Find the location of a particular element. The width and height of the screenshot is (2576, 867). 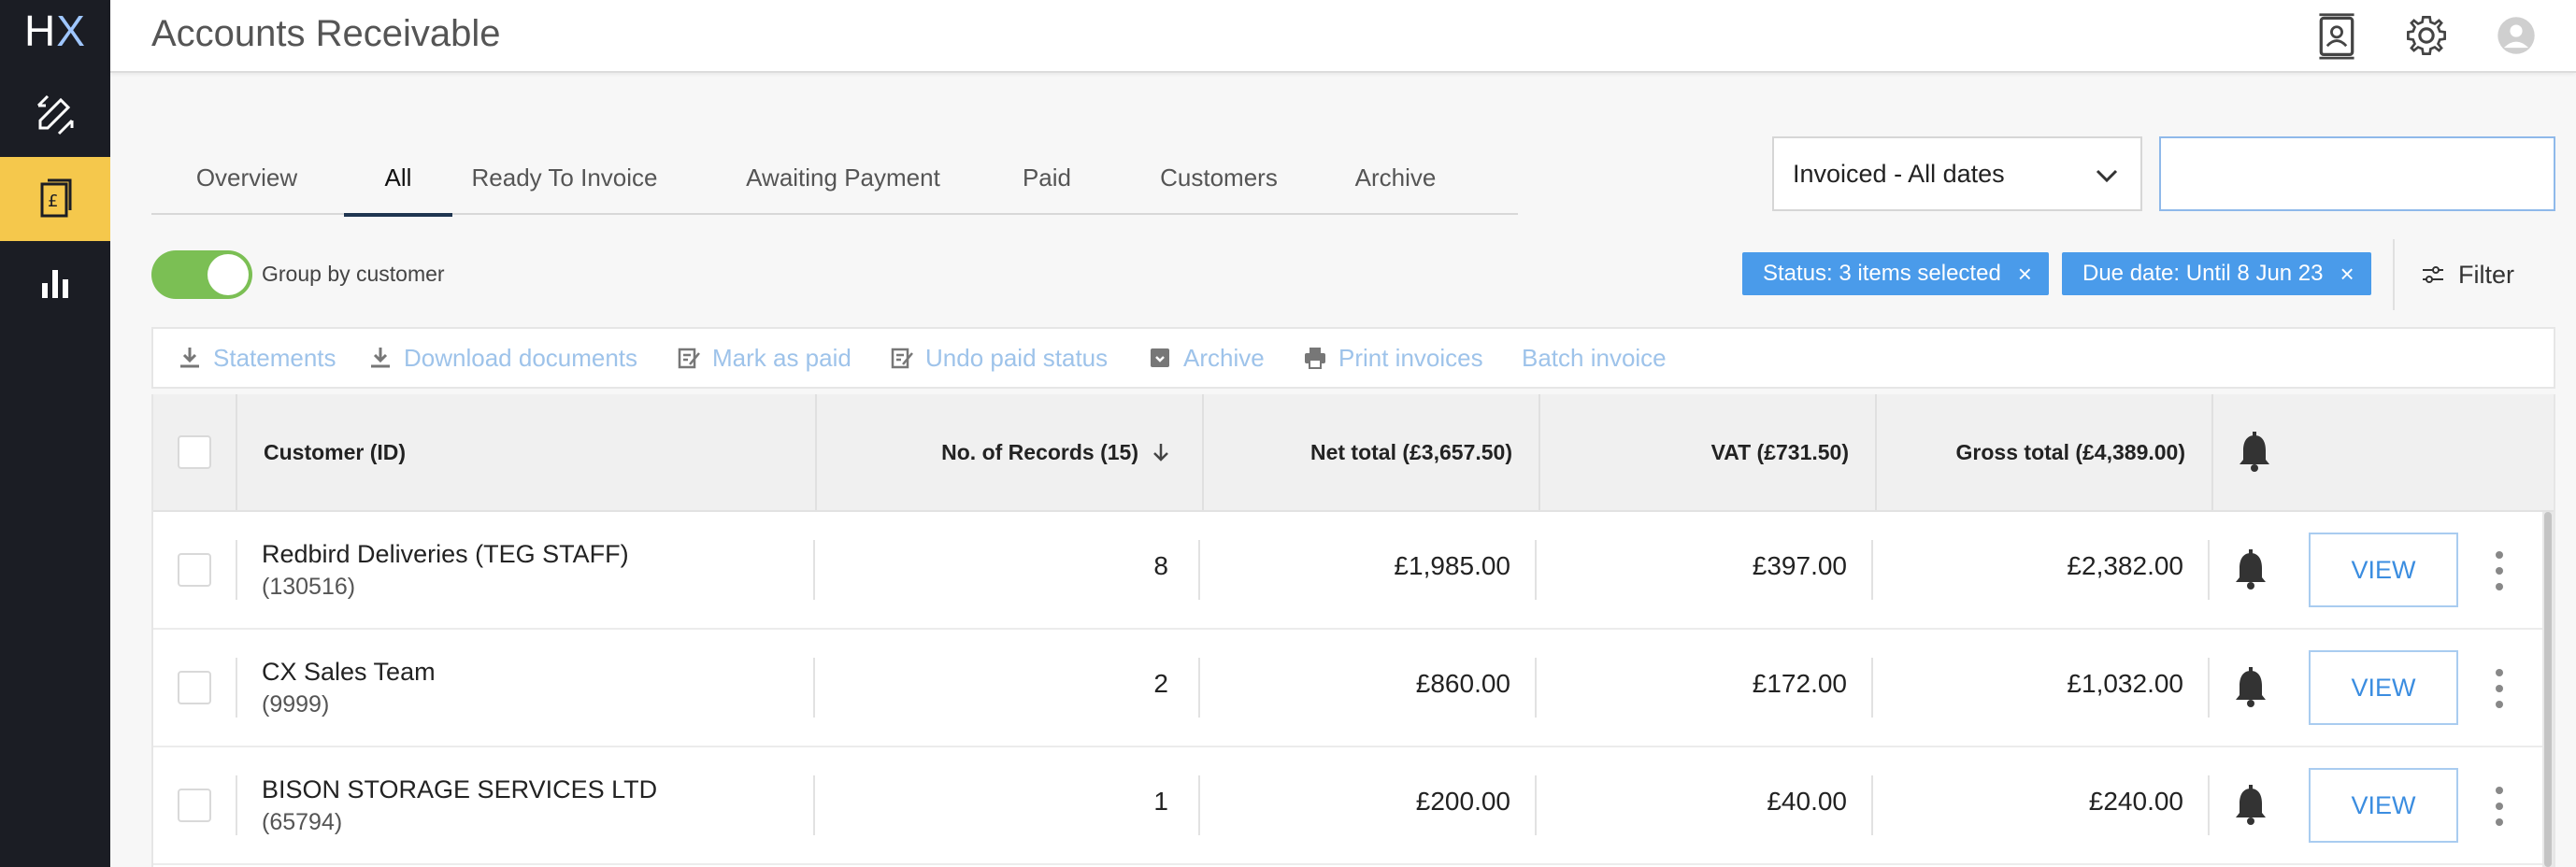

column-header-records: No. of Records (15) is located at coordinates (999, 452).